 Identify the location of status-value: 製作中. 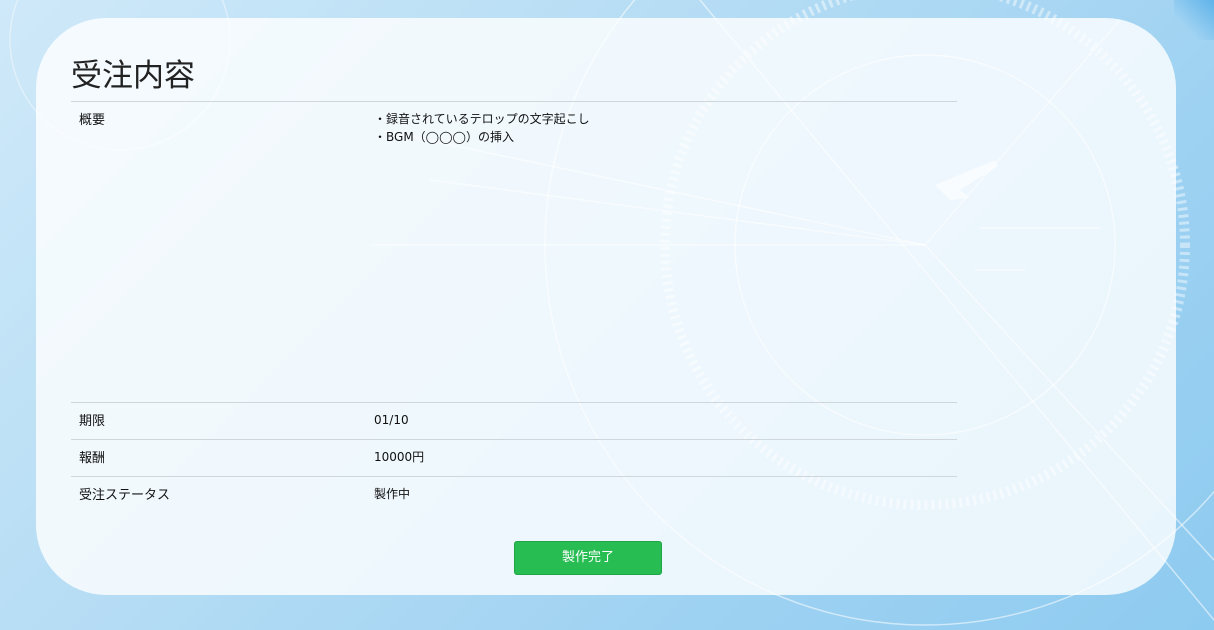
(392, 494).